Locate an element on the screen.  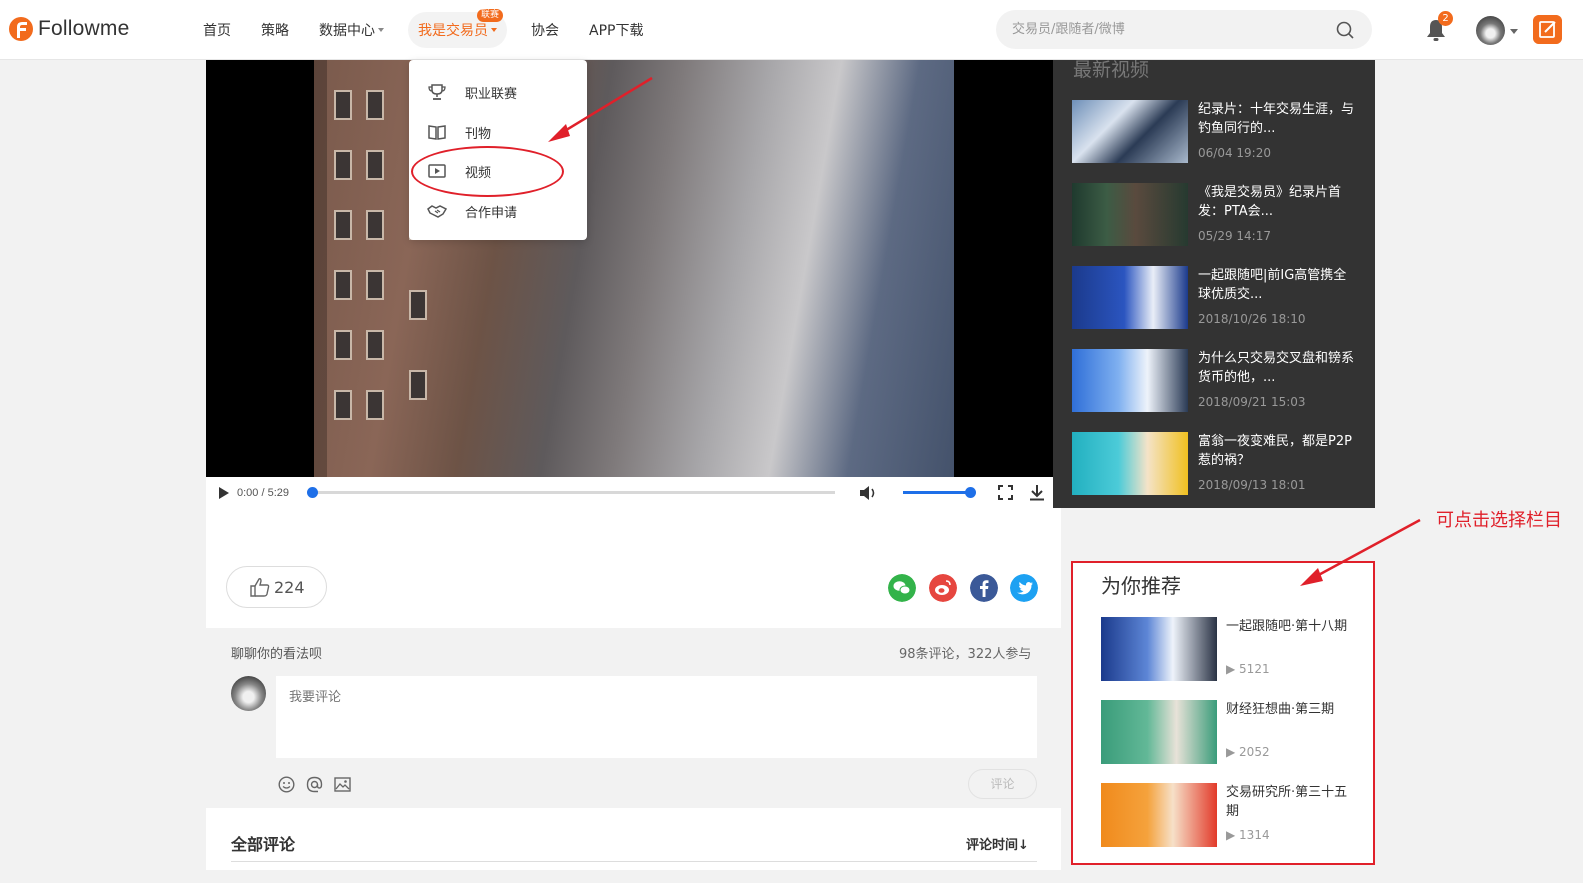
nav-app-download-label: APP下载 is located at coordinates (616, 31).